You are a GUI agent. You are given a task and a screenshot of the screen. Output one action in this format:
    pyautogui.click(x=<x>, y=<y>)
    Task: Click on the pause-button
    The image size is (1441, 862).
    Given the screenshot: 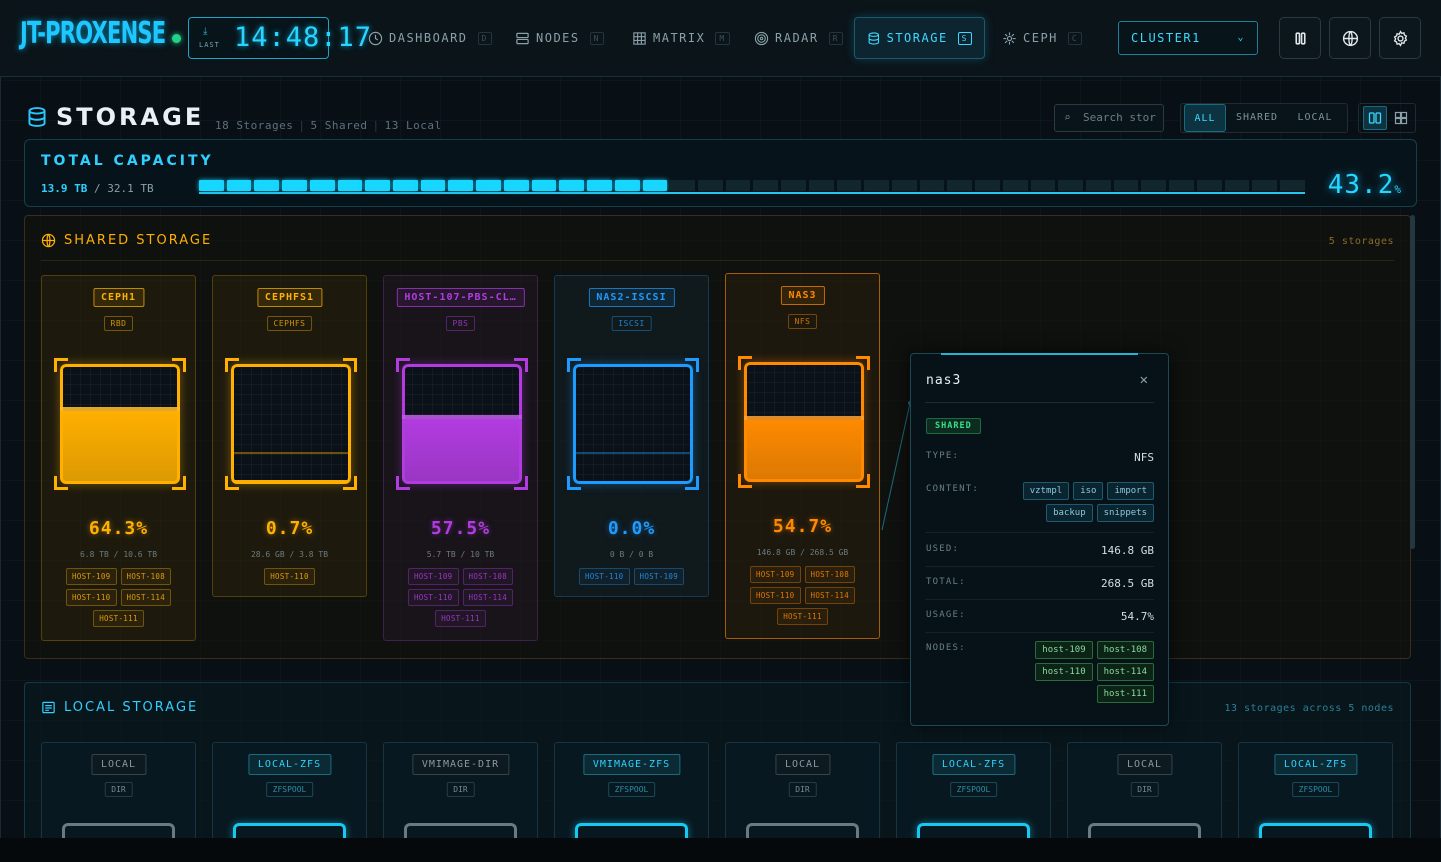 What is the action you would take?
    pyautogui.click(x=1300, y=38)
    